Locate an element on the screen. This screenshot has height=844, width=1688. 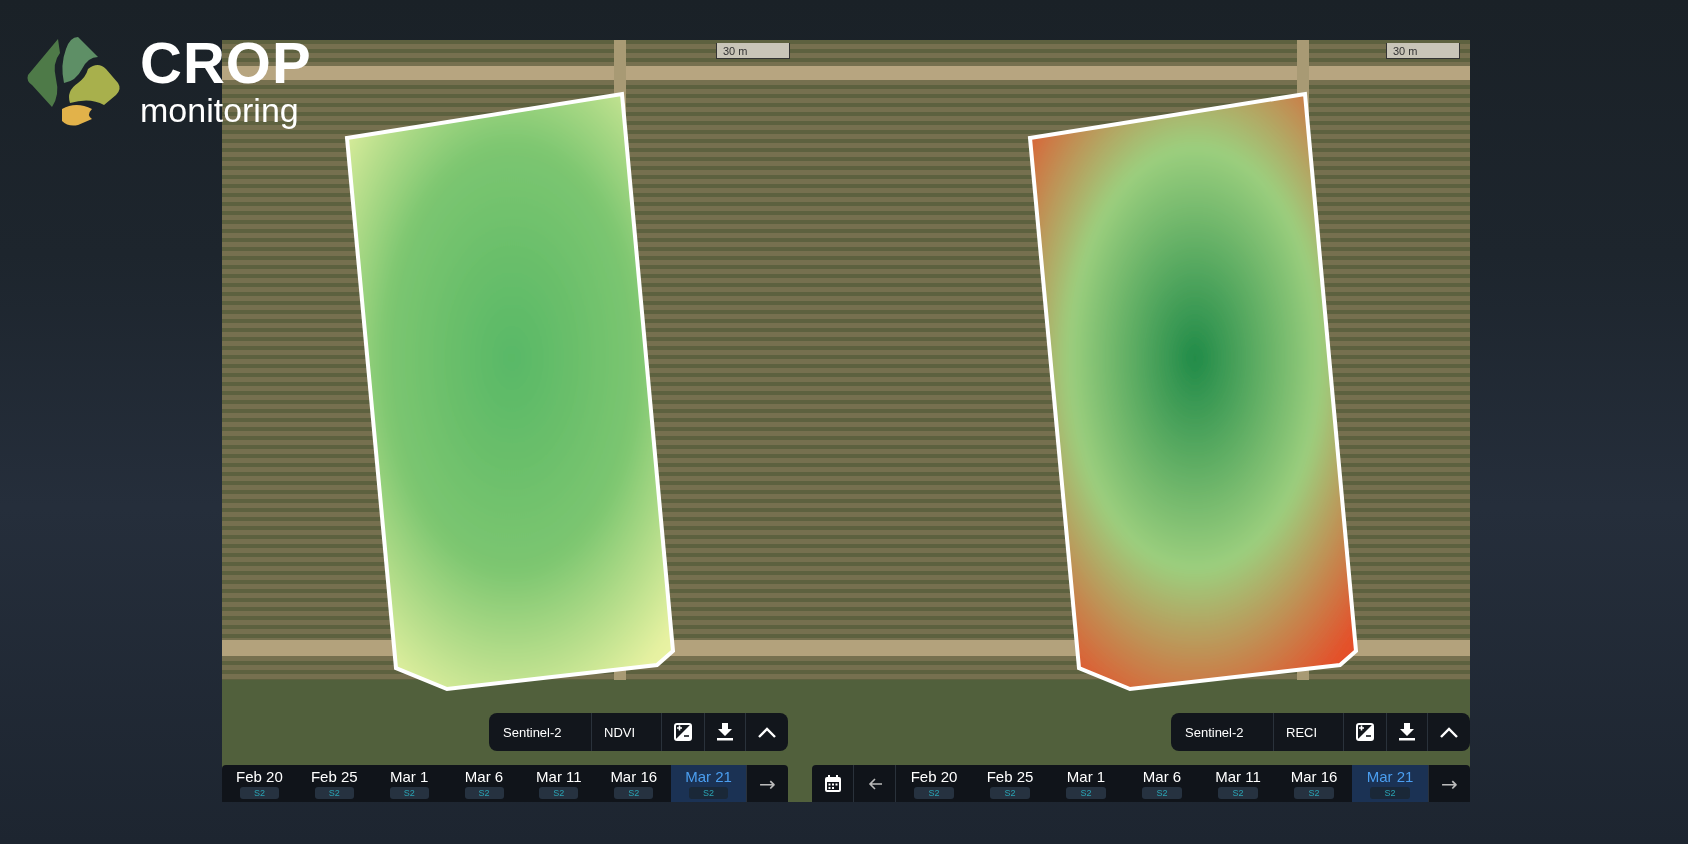
logo-subtitle: monitoring is located at coordinates (220, 110).